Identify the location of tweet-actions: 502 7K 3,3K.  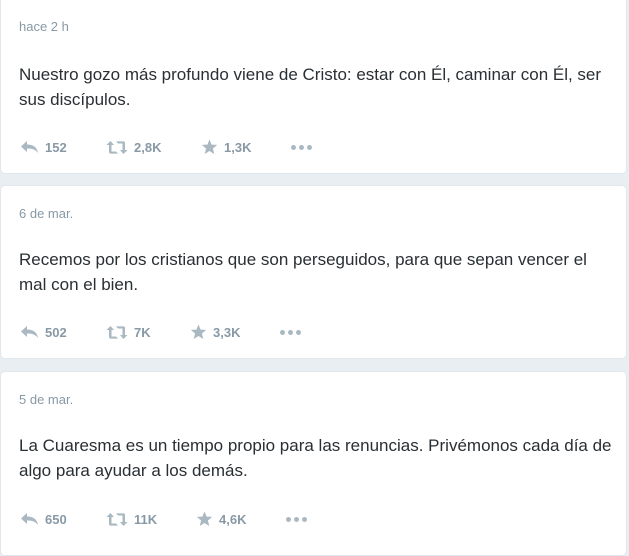
(313, 332).